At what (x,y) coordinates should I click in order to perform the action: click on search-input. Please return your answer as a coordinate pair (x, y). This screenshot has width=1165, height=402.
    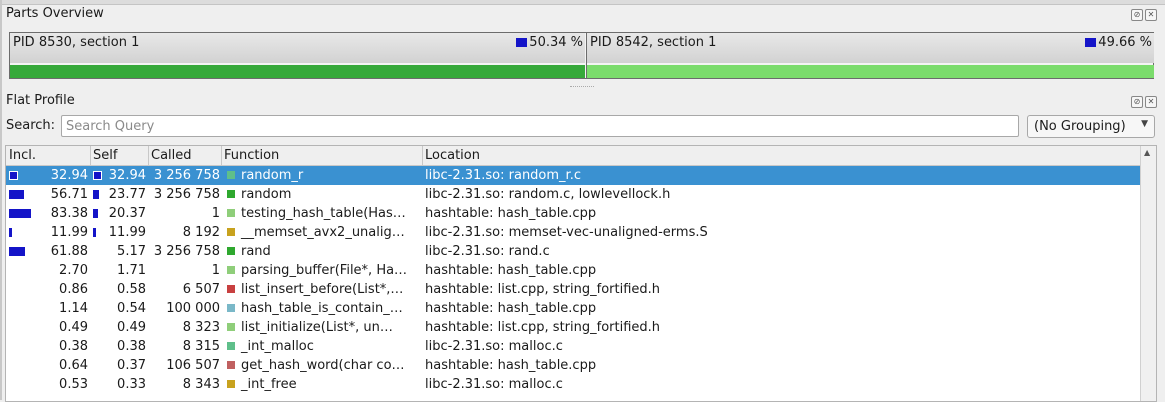
    Looking at the image, I should click on (540, 126).